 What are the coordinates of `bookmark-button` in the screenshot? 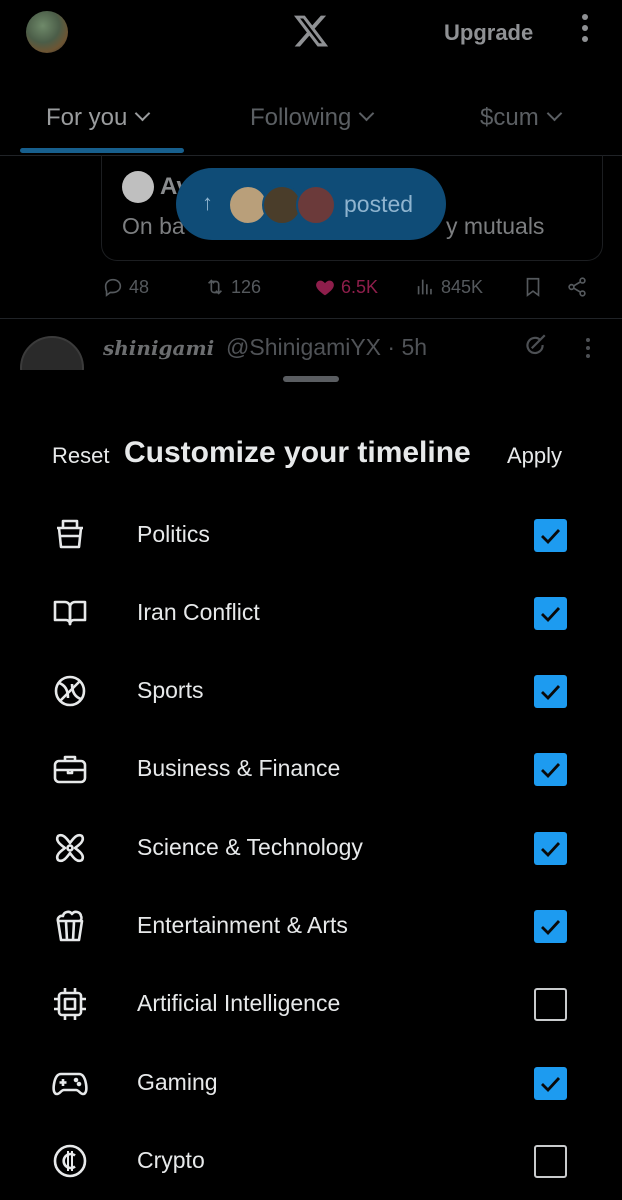 It's located at (533, 287).